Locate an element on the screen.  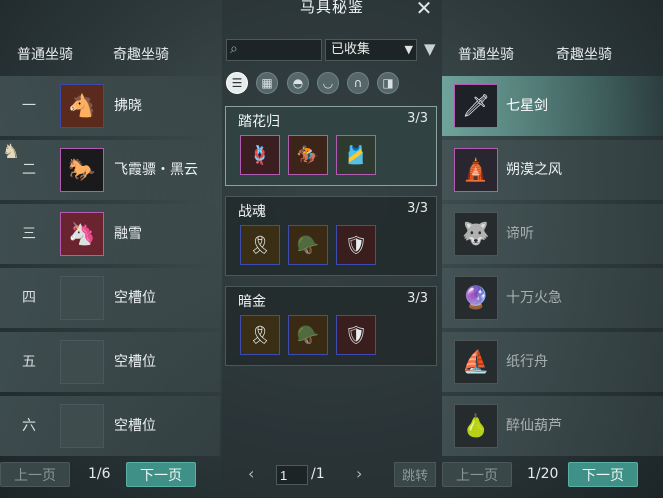
page-total: /1 is located at coordinates (318, 474).